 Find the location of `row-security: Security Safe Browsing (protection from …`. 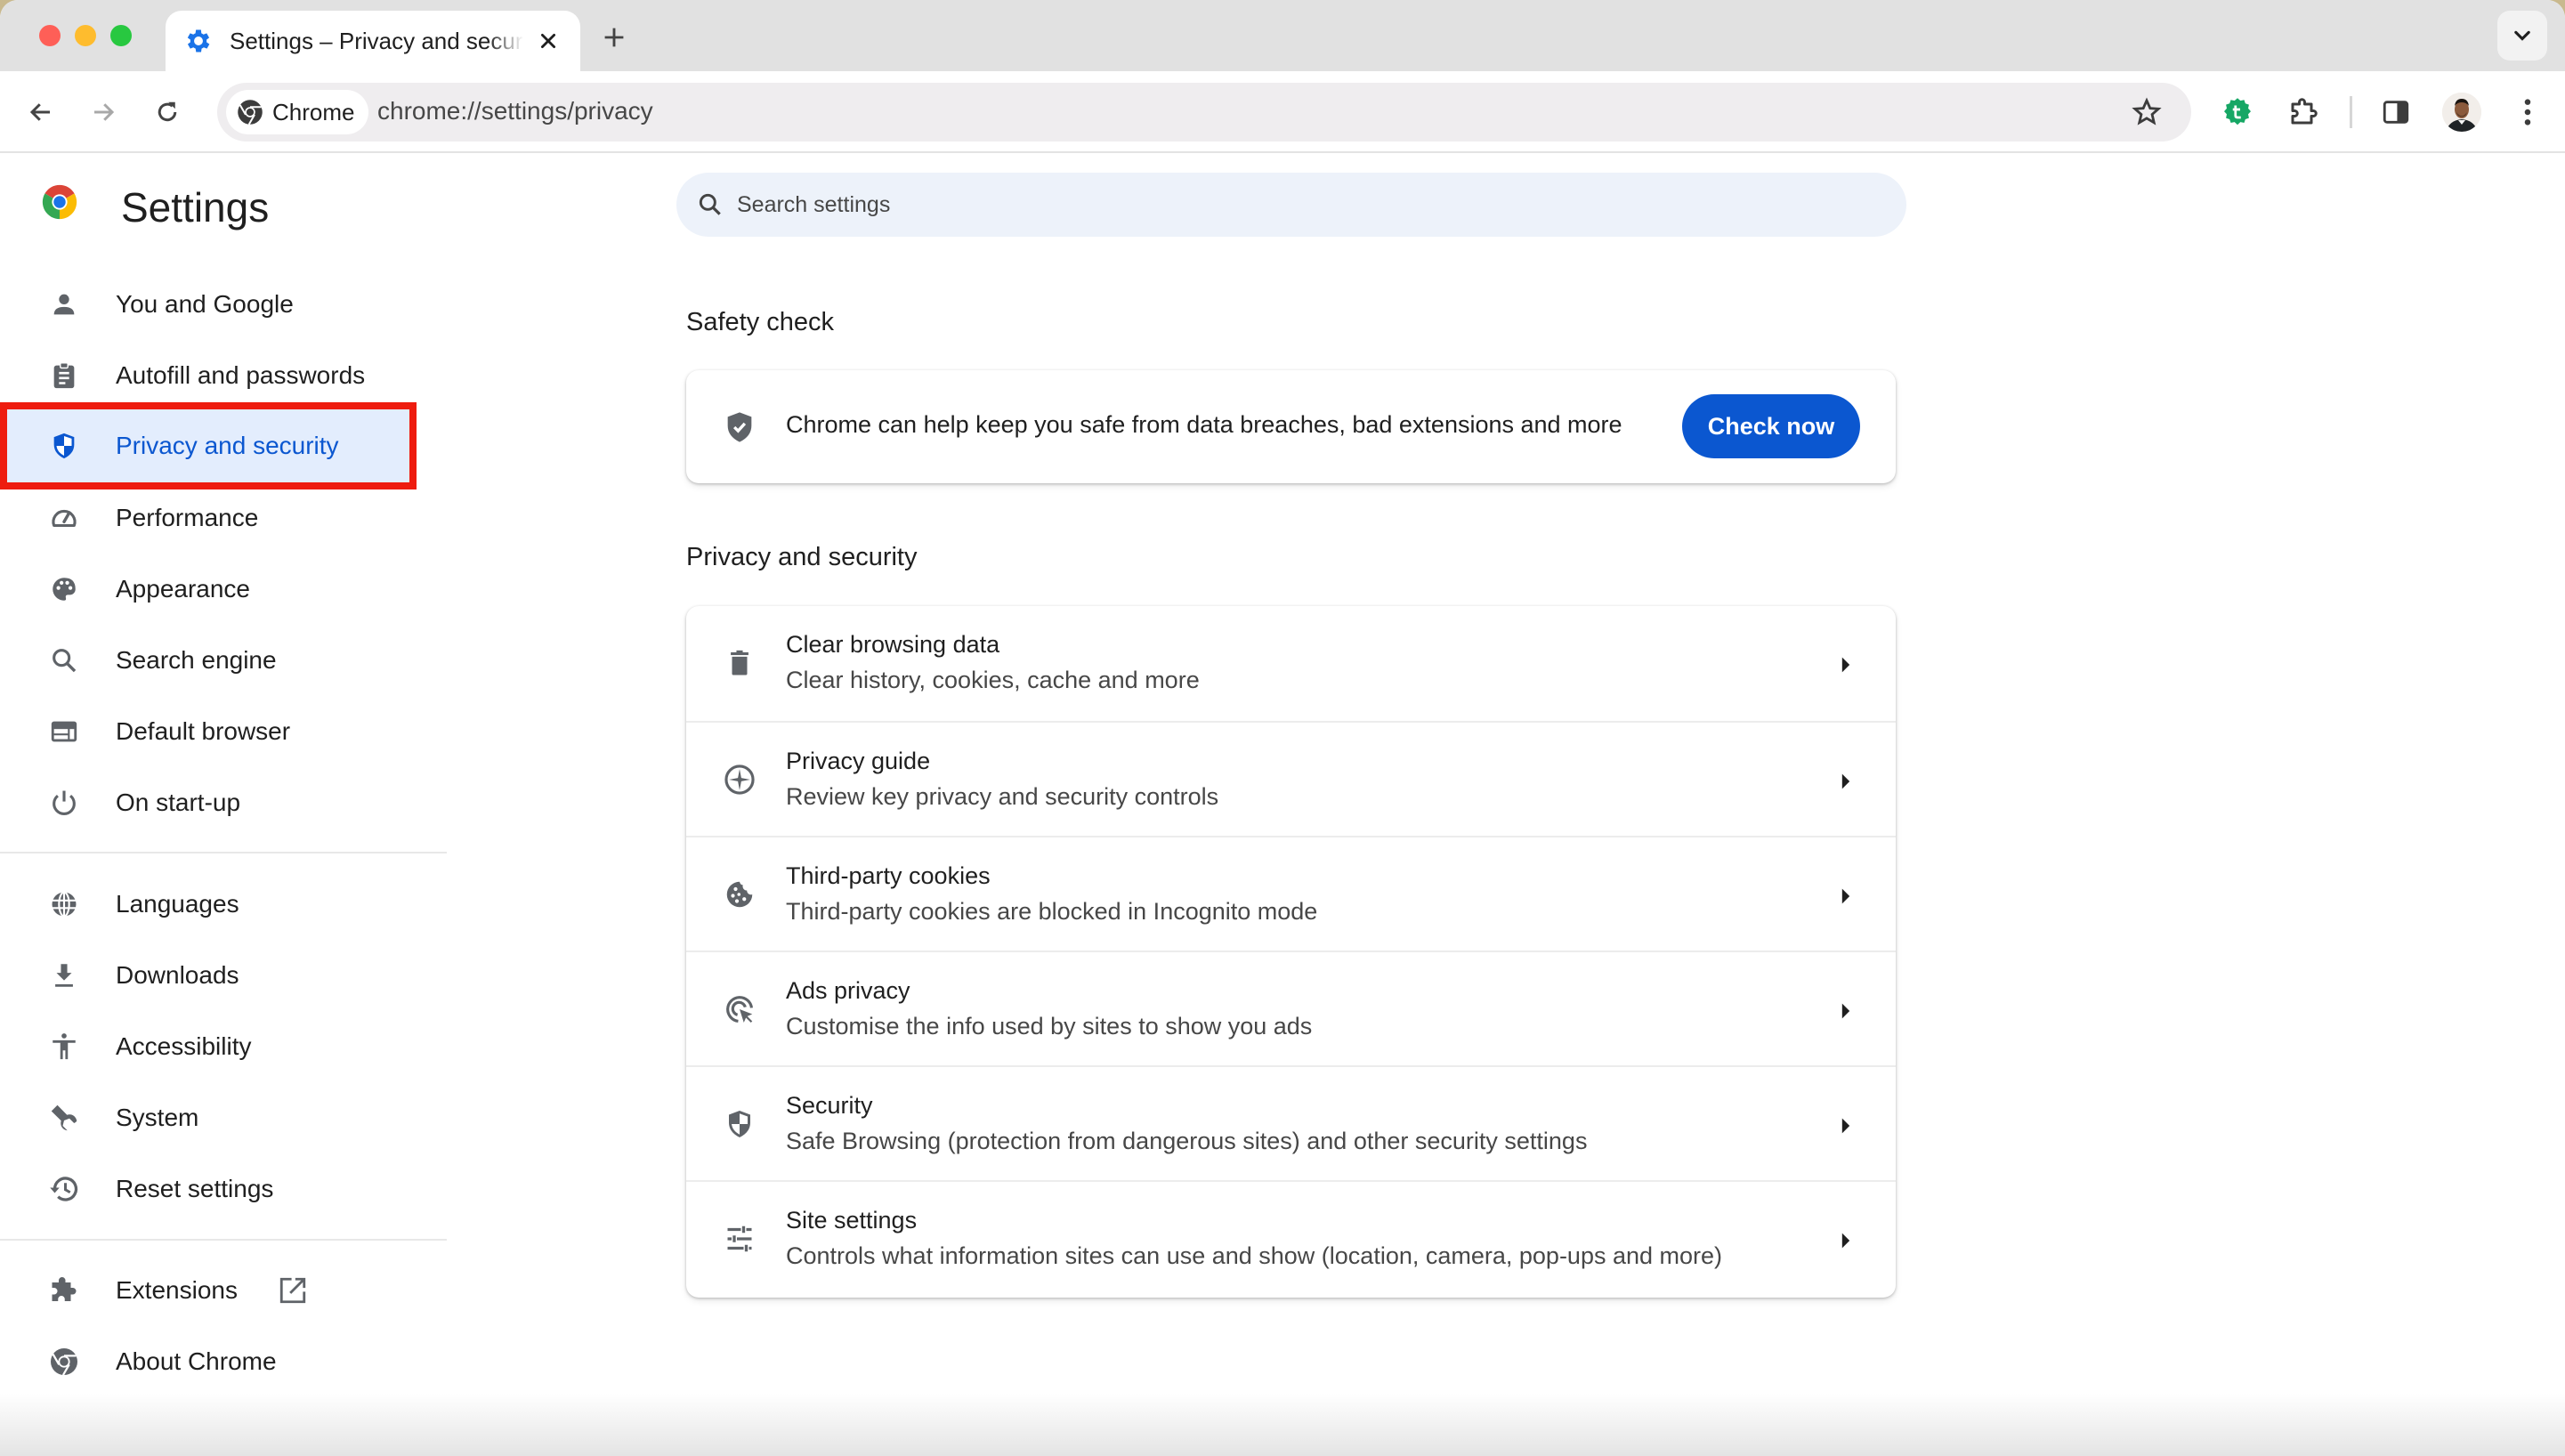

row-security: Security Safe Browsing (protection from … is located at coordinates (1291, 1123).